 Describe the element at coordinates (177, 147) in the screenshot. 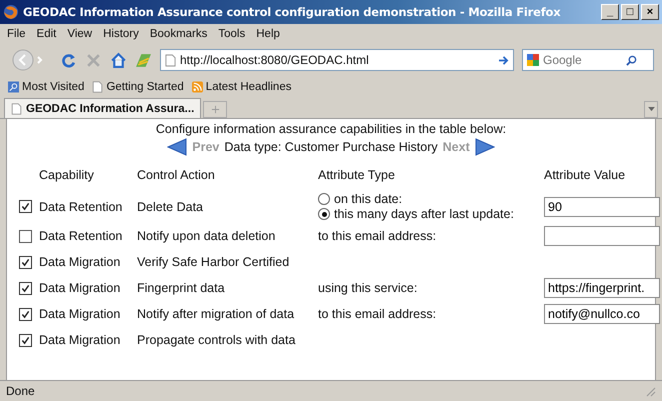

I see `left-arrow-icon` at that location.